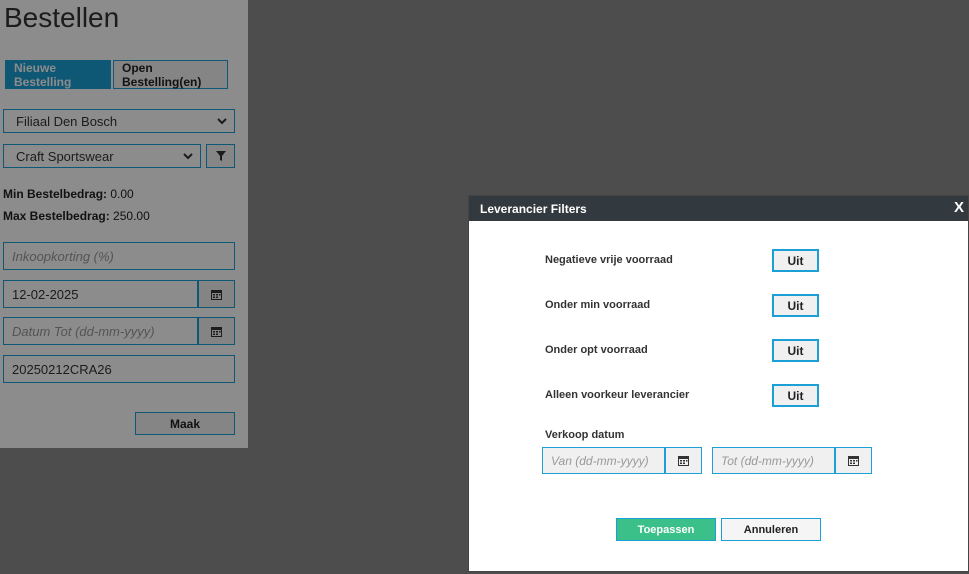 This screenshot has width=969, height=574. Describe the element at coordinates (795, 305) in the screenshot. I see `toggle-below-min-stock: Uit` at that location.